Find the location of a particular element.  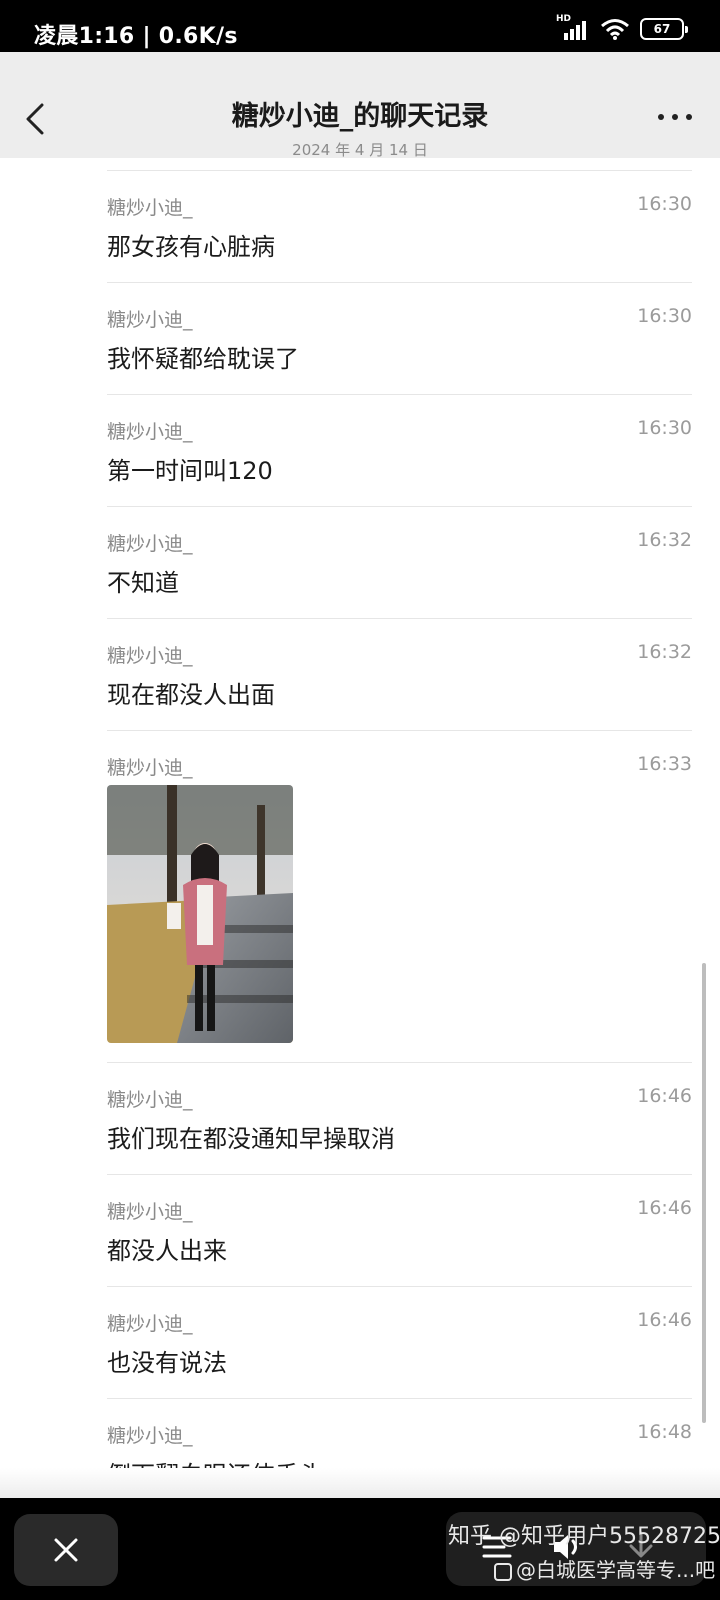

message-text: 也没有说法 is located at coordinates (167, 1363).